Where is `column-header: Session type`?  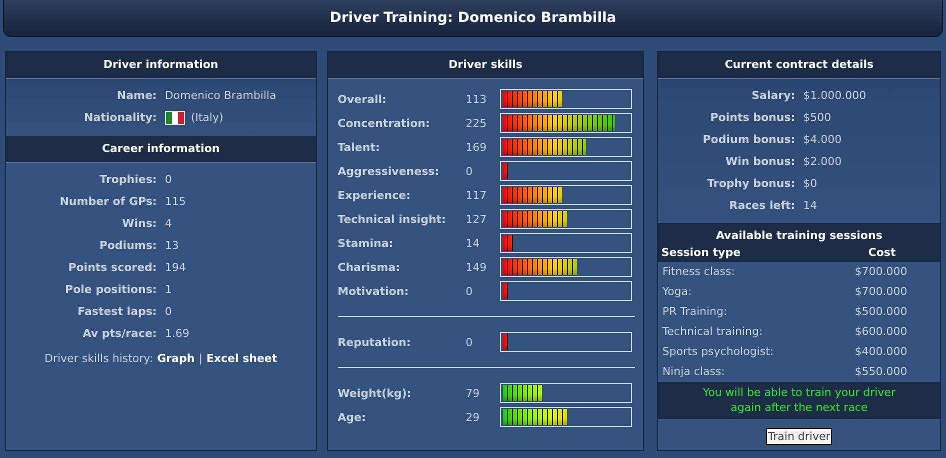 column-header: Session type is located at coordinates (701, 252).